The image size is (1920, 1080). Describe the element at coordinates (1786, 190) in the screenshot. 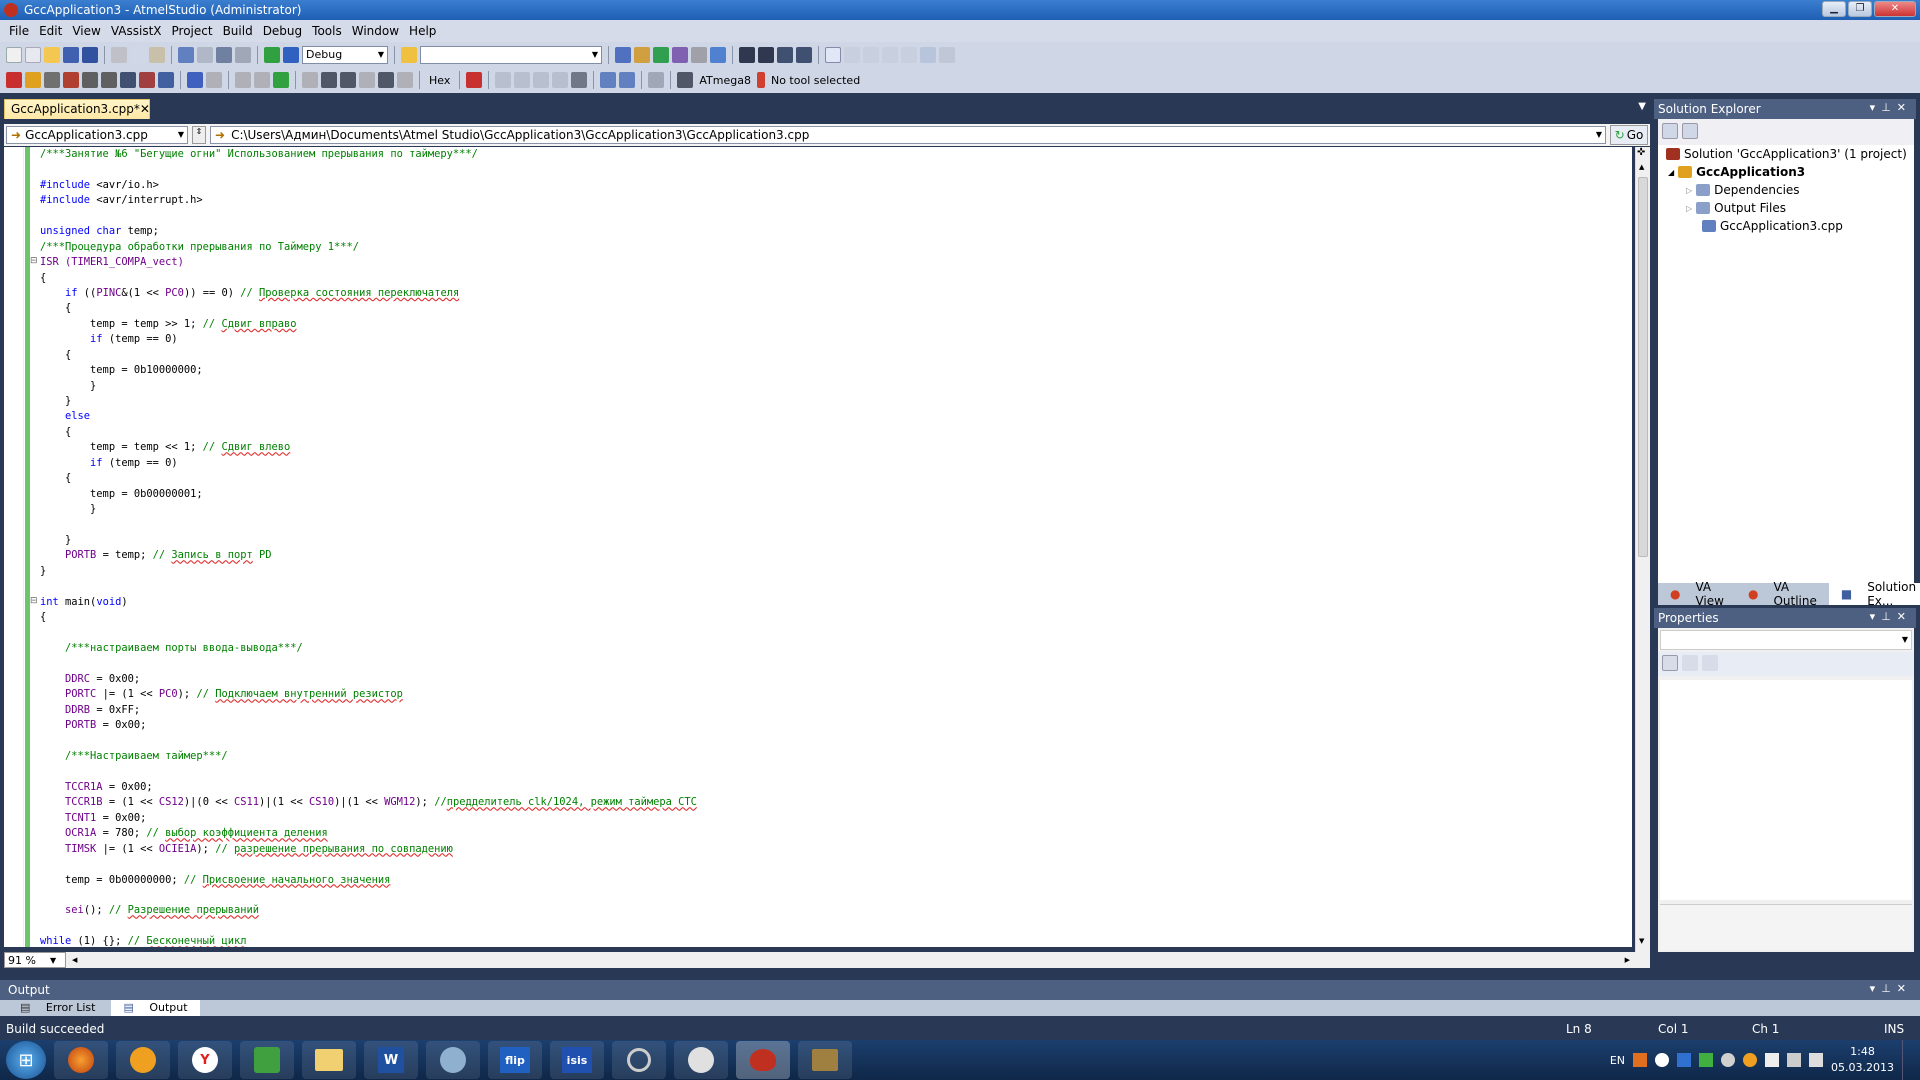

I see `tree-item-dependencies: ▷ Dependencies` at that location.